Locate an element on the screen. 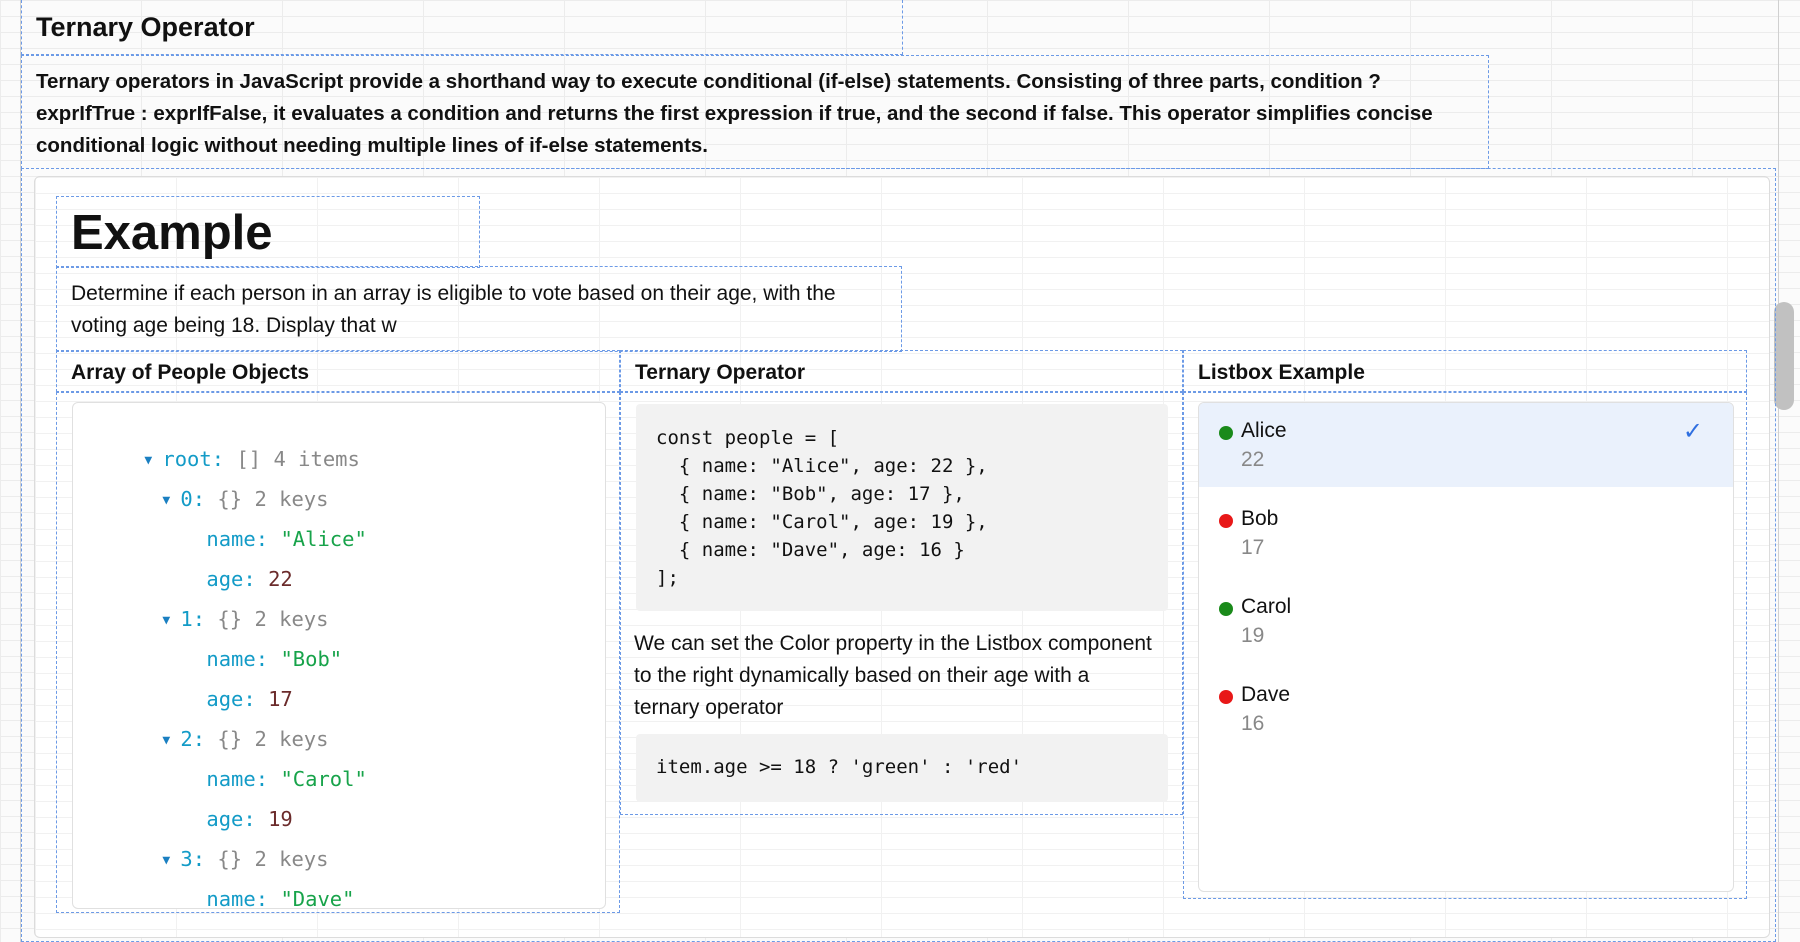 Image resolution: width=1800 pixels, height=942 pixels. scrollbar-thumb is located at coordinates (1784, 356).